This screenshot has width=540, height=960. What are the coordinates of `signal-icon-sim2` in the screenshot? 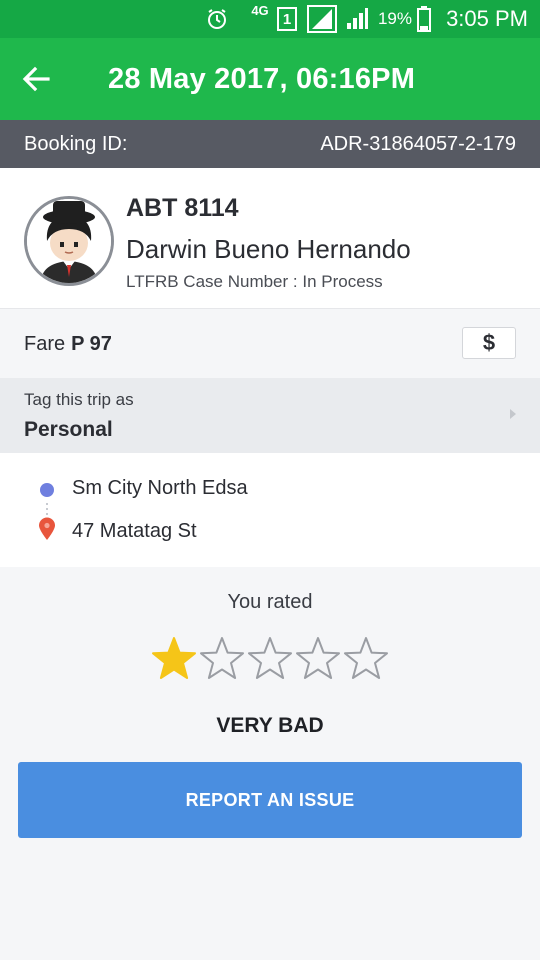 It's located at (357, 19).